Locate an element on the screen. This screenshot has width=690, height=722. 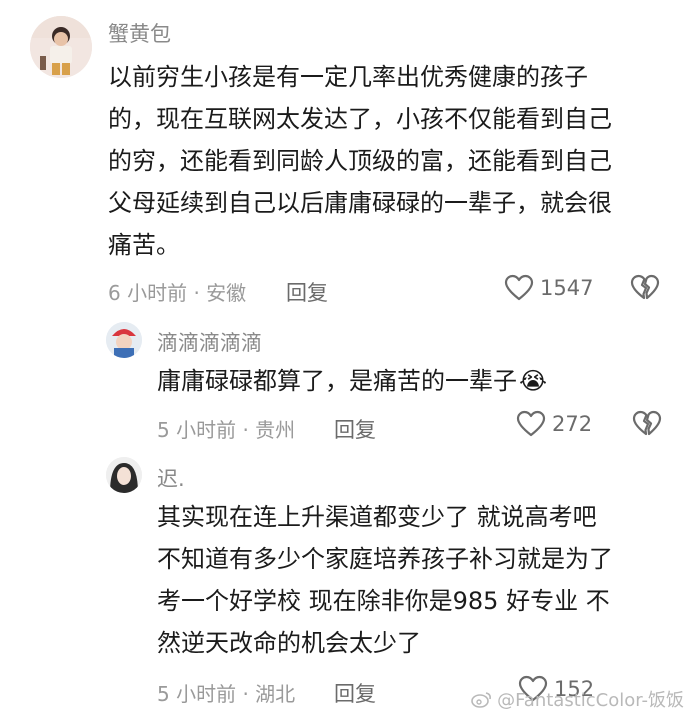
text-line: 然逆天改命的机会太少了 is located at coordinates (289, 643).